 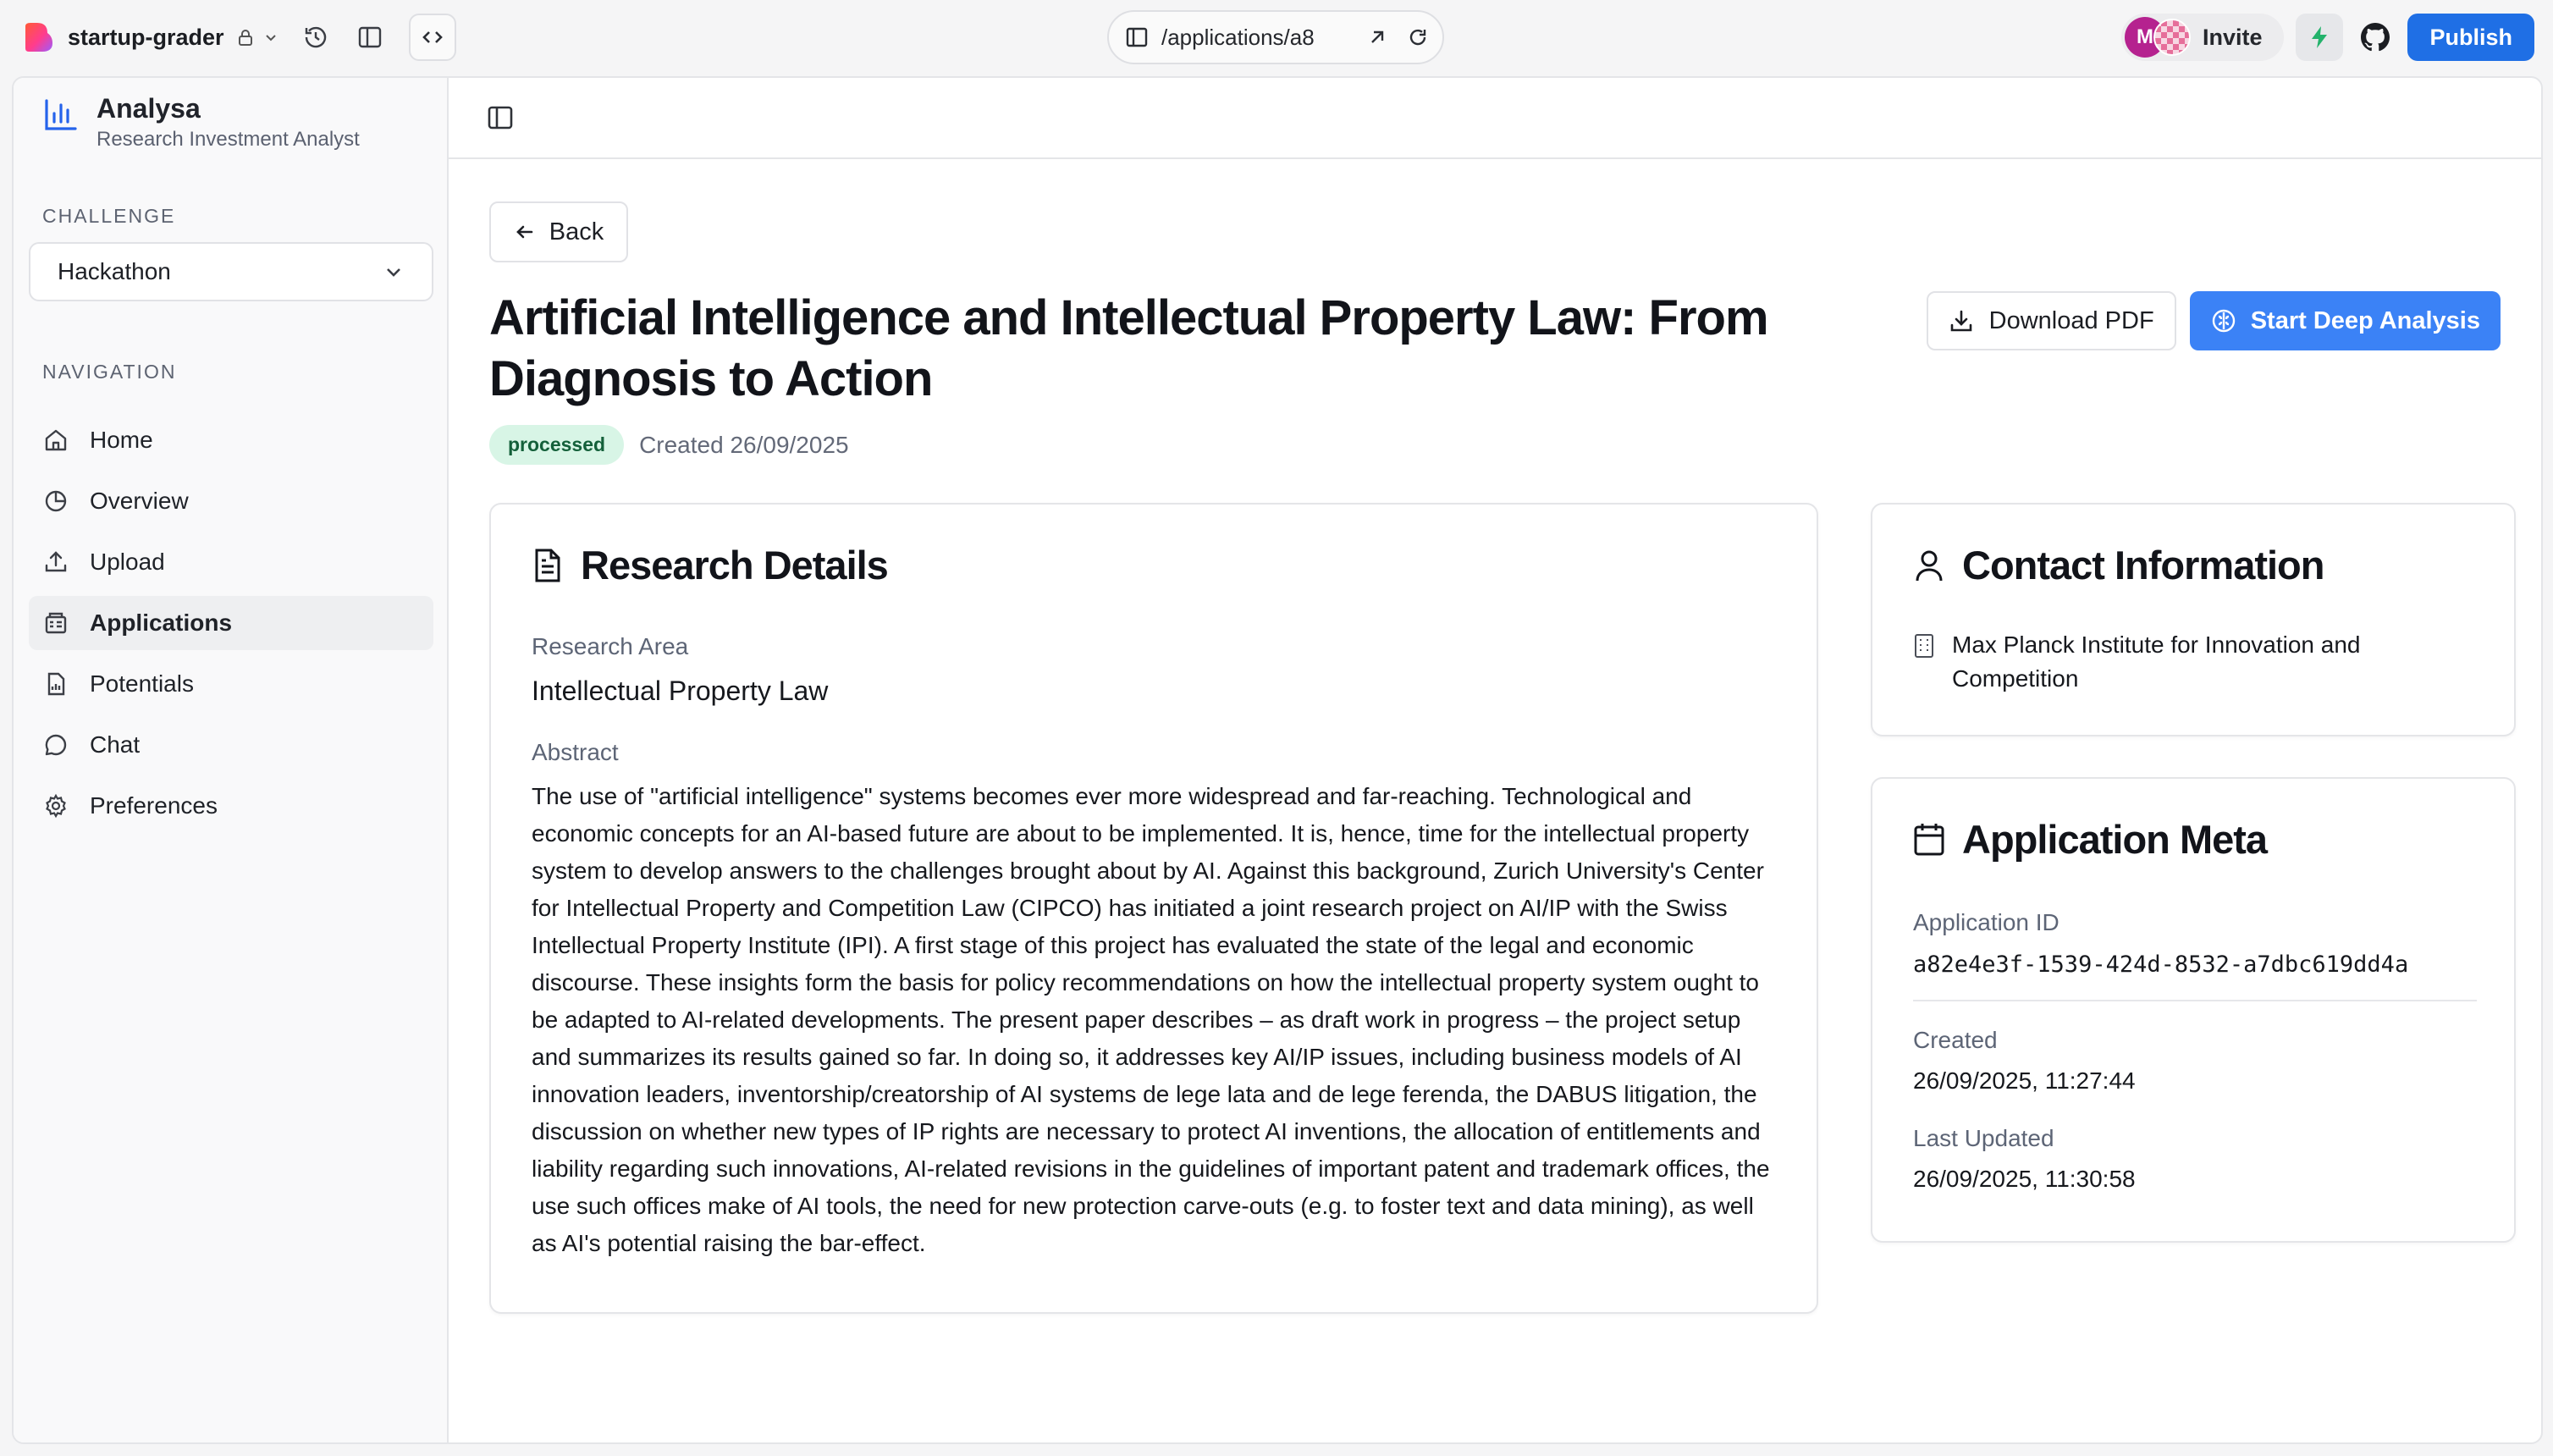 What do you see at coordinates (245, 37) in the screenshot?
I see `lock-icon` at bounding box center [245, 37].